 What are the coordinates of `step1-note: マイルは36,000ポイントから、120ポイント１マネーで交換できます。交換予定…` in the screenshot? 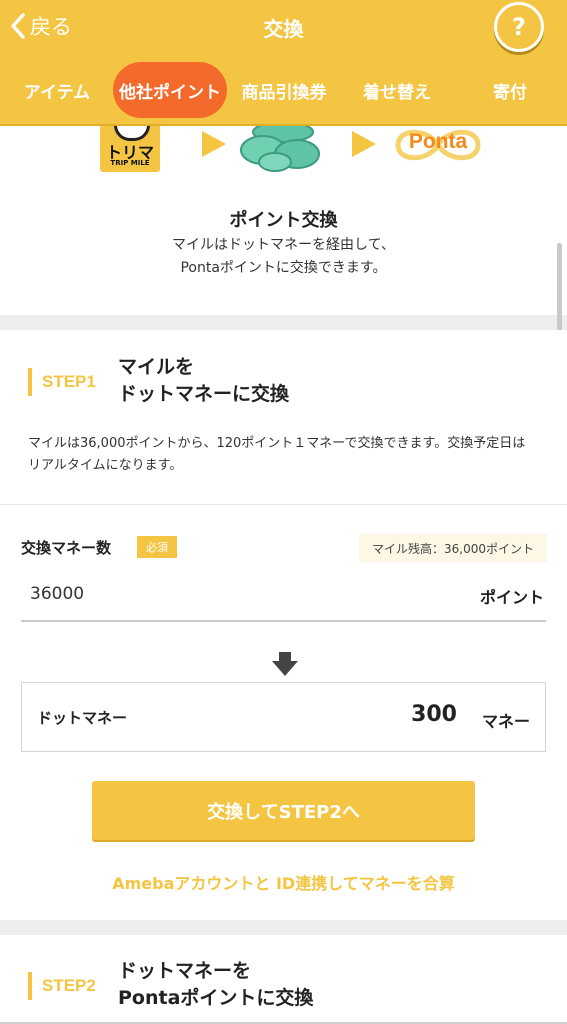 It's located at (277, 454).